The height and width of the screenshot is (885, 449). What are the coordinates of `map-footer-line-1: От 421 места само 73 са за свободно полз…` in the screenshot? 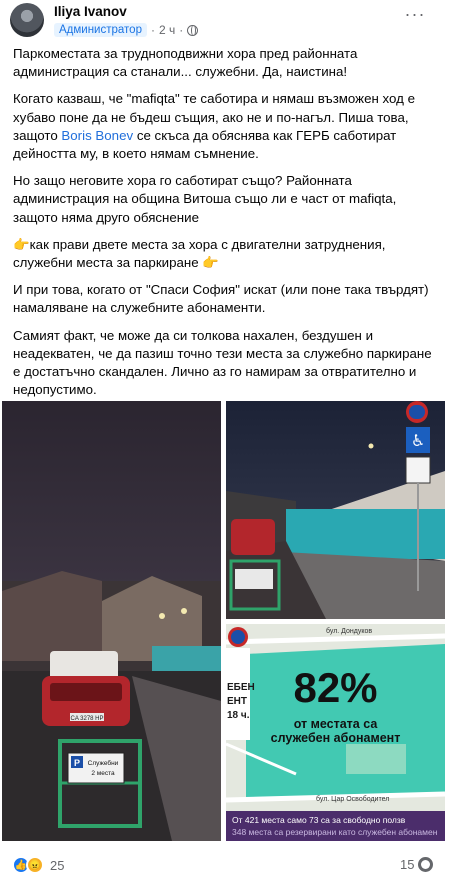 It's located at (319, 820).